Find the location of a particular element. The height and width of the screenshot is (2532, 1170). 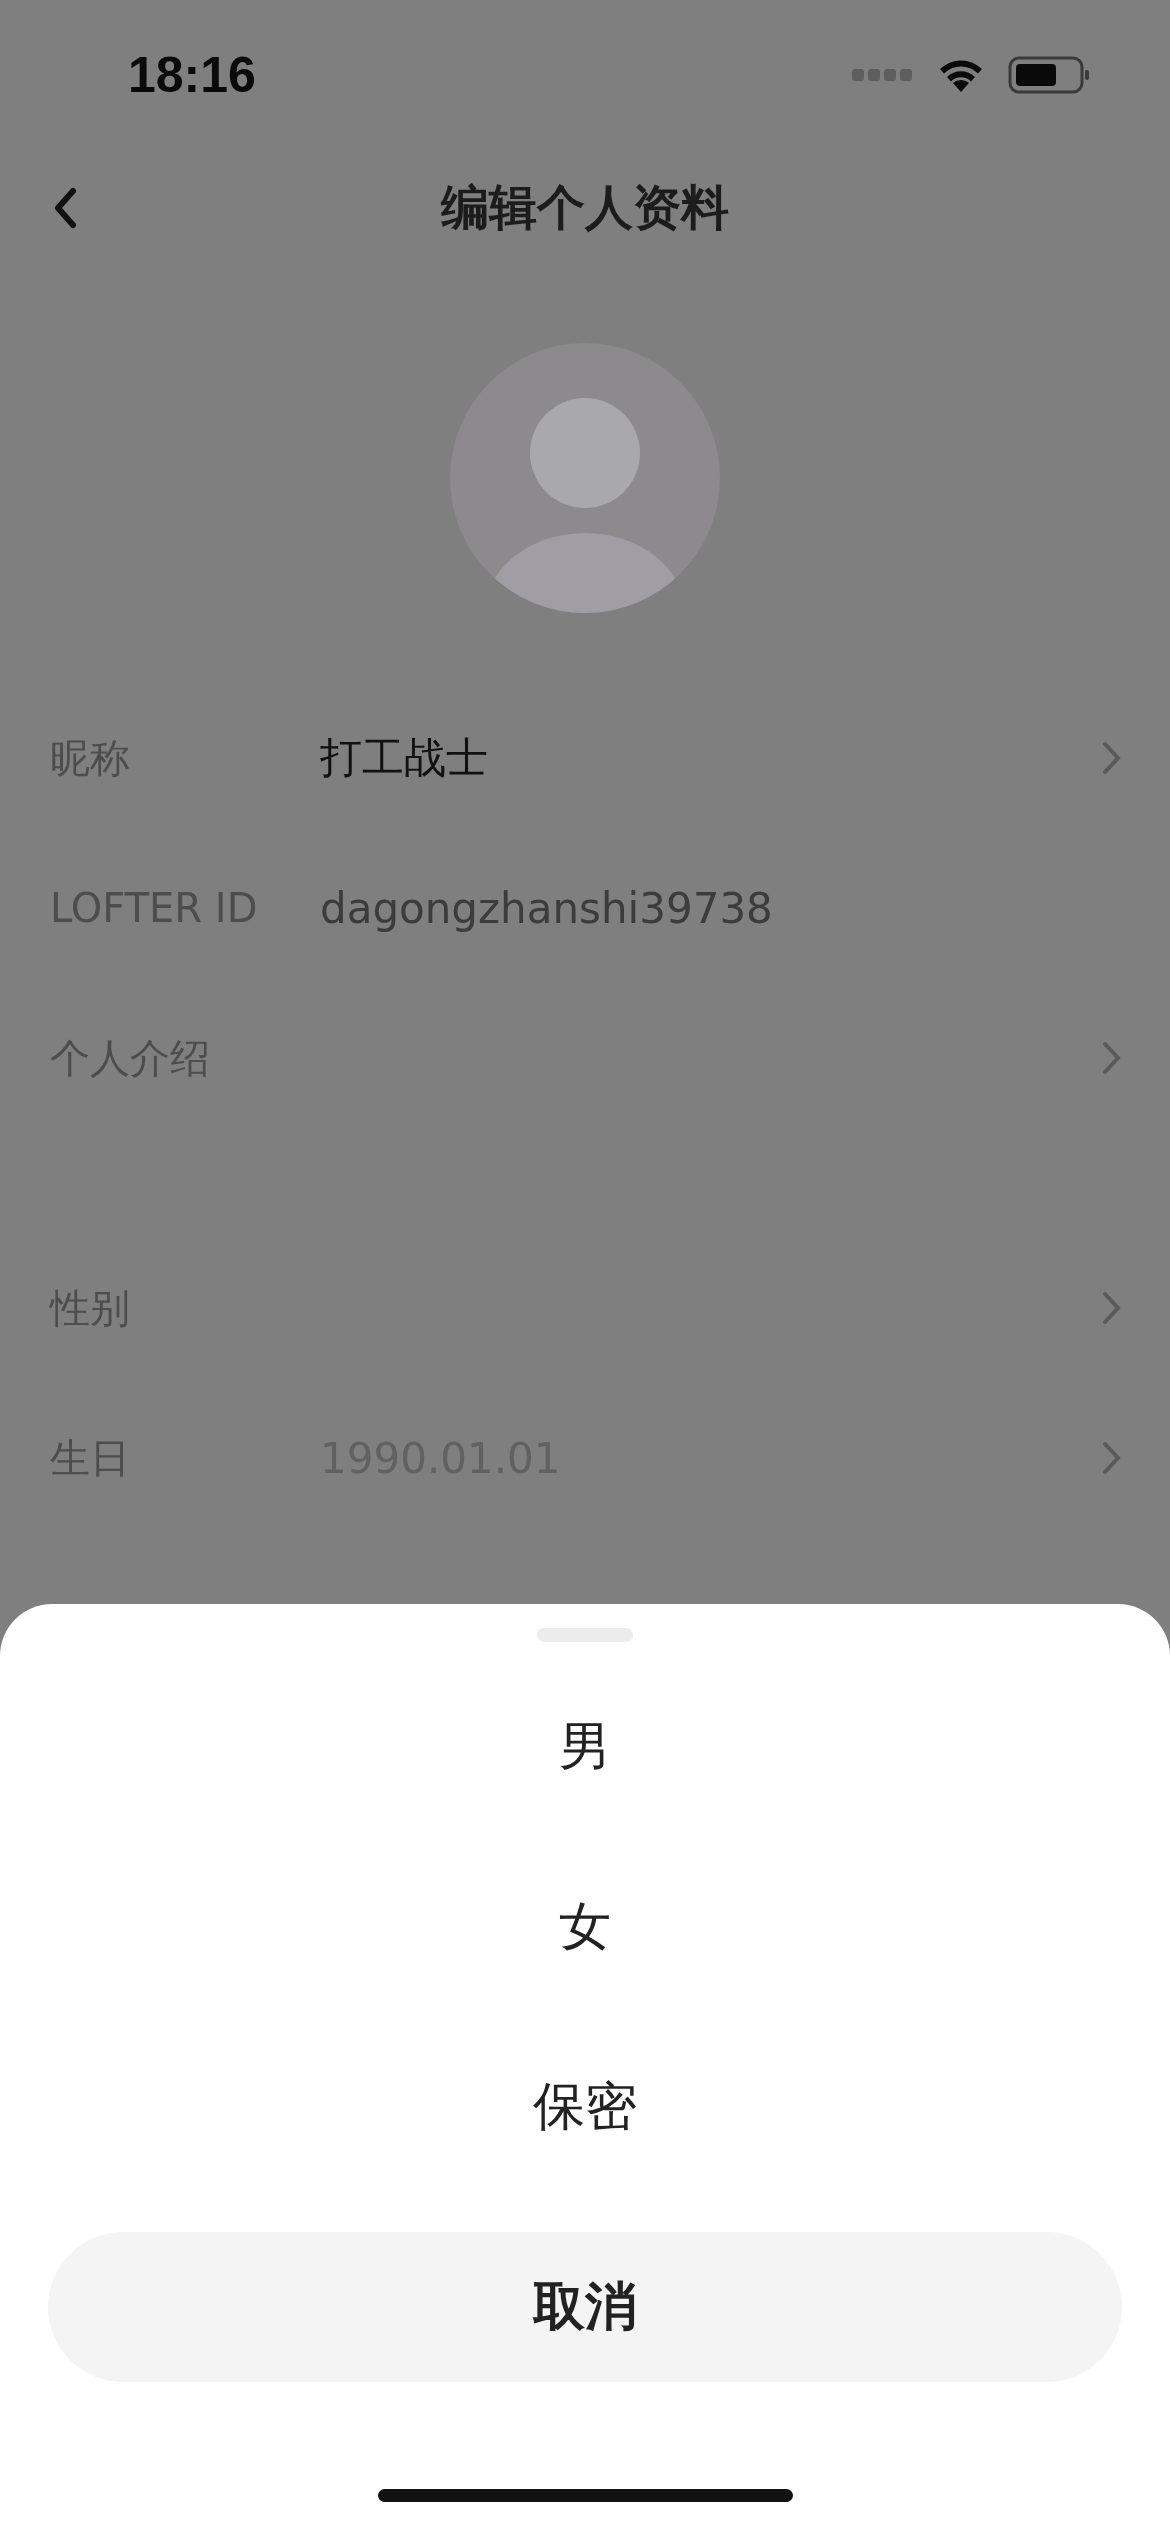

cancel-button: 取消 is located at coordinates (585, 2307).